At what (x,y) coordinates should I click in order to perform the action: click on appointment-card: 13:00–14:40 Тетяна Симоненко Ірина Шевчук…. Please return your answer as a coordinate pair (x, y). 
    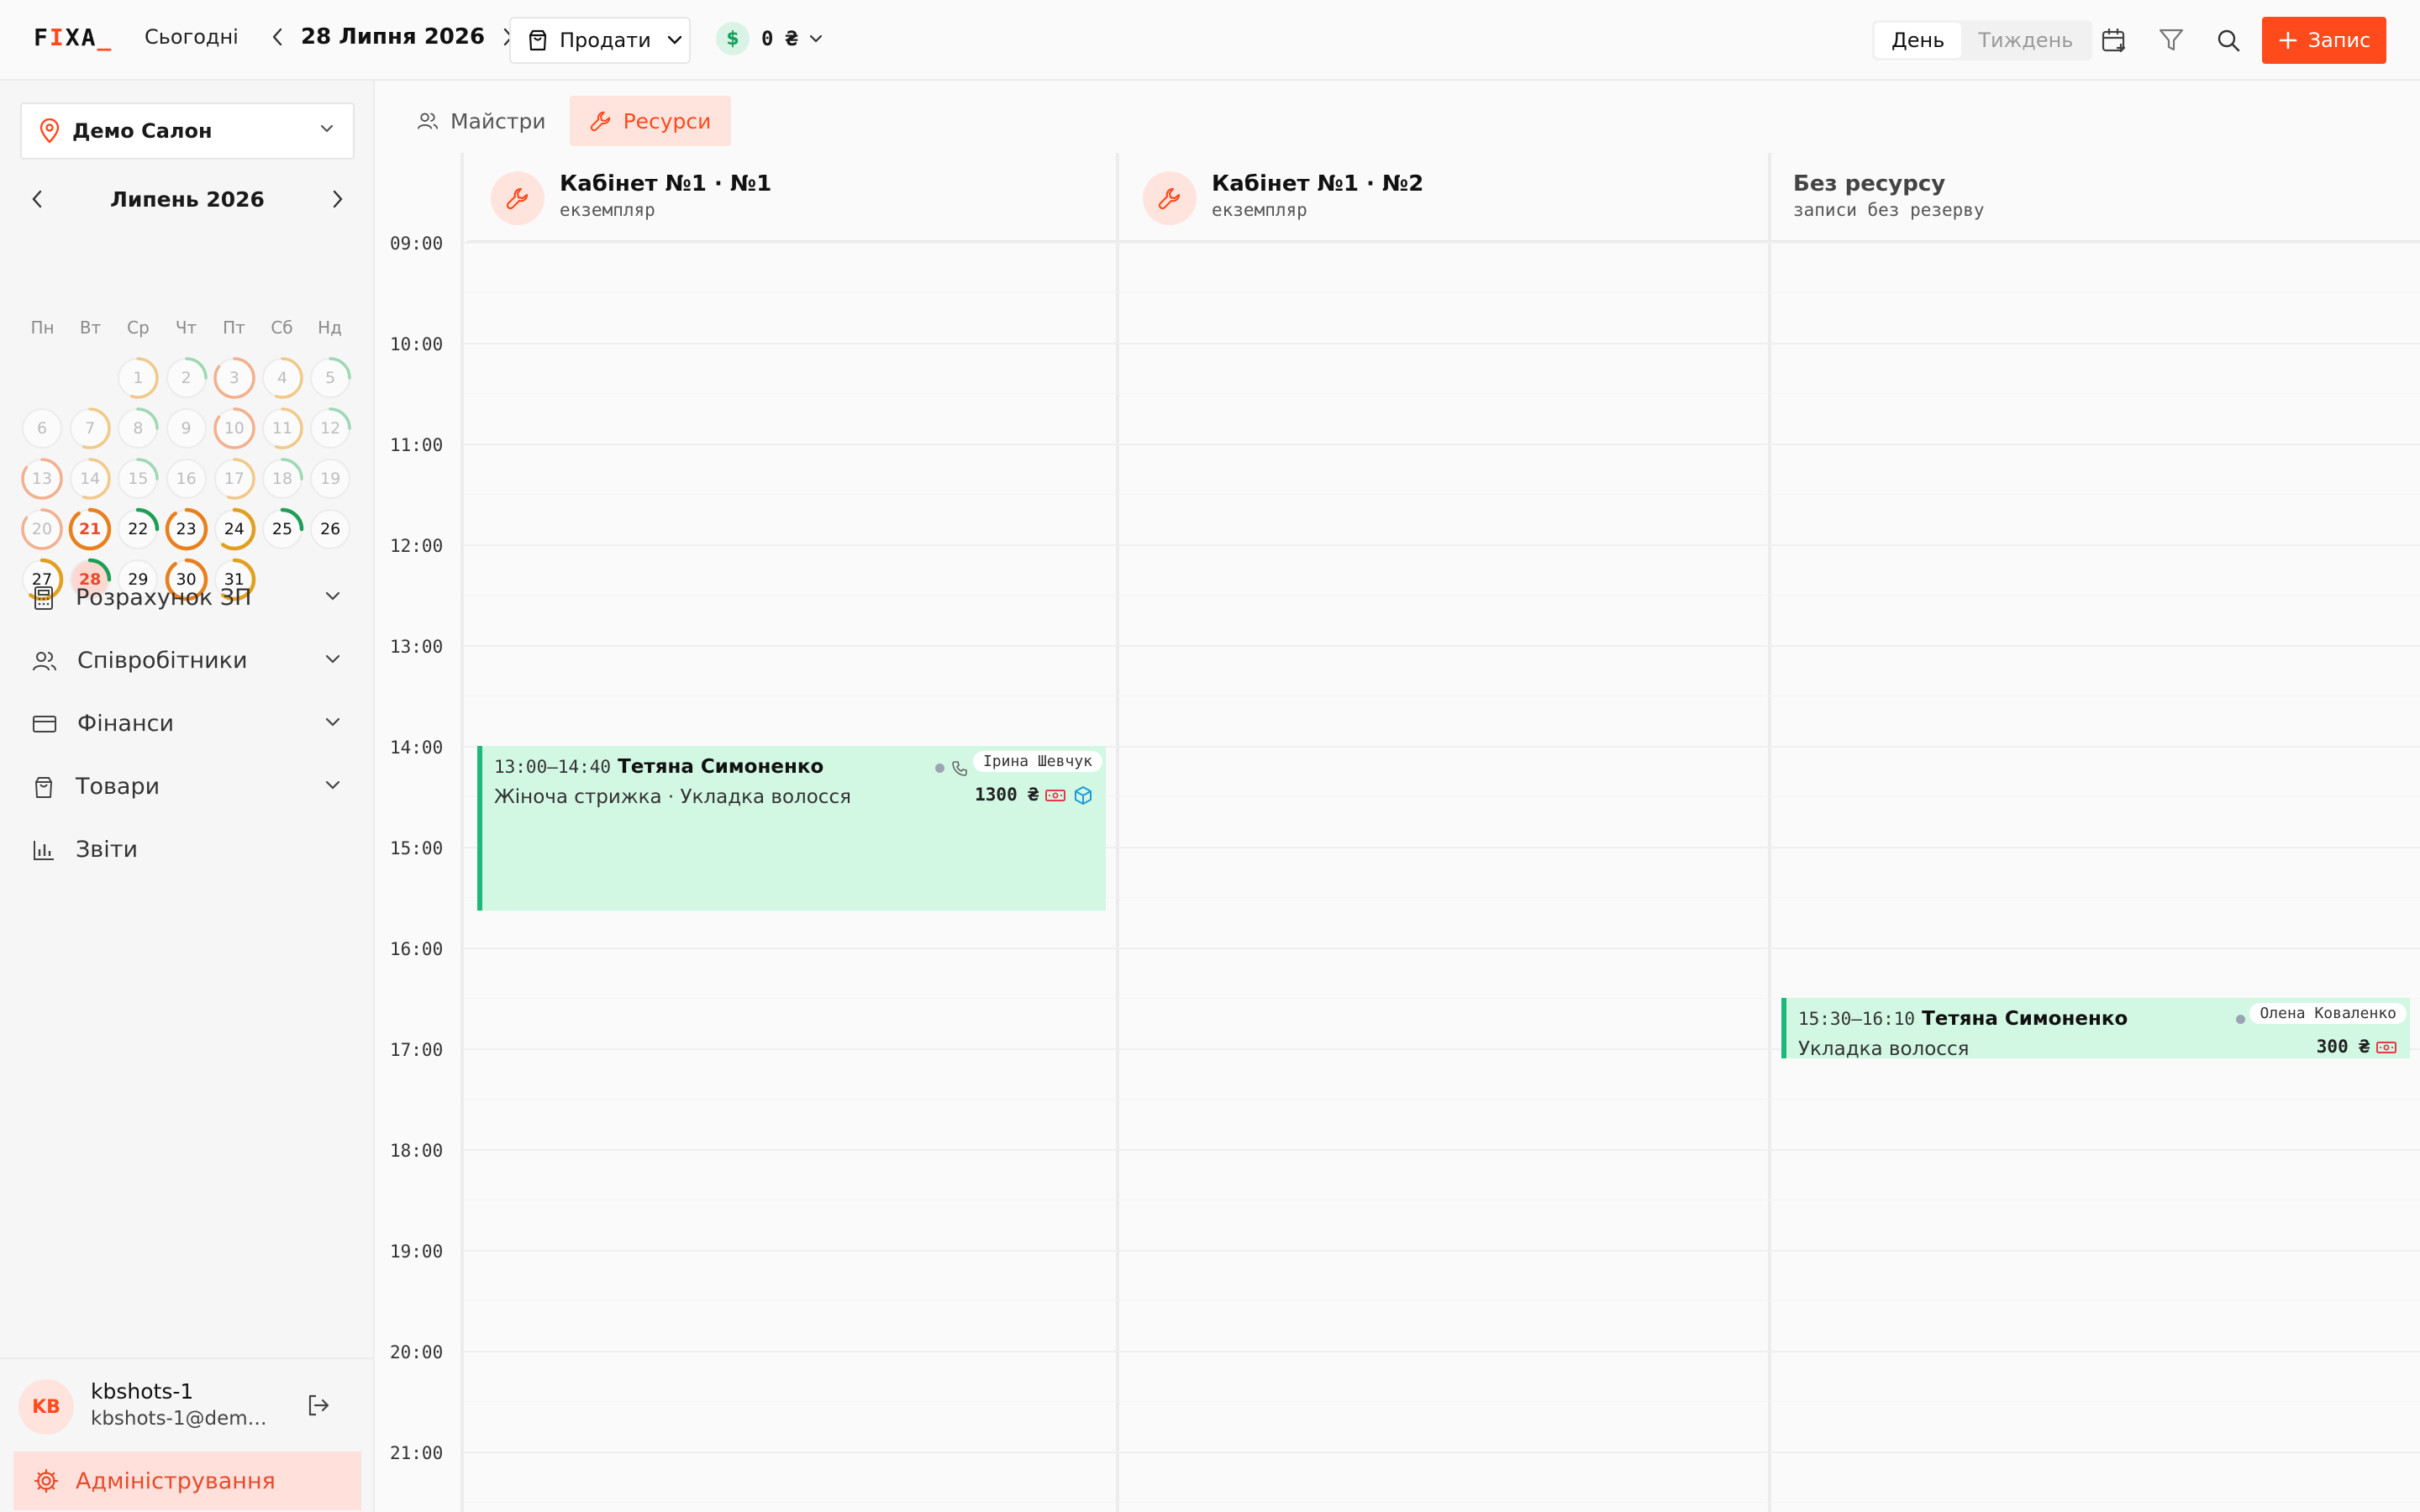
    Looking at the image, I should click on (792, 828).